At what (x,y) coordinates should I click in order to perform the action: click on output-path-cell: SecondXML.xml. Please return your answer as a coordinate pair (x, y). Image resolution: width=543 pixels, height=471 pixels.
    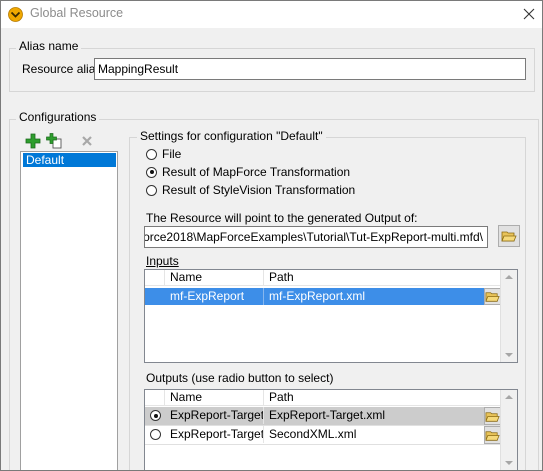
    Looking at the image, I should click on (313, 434).